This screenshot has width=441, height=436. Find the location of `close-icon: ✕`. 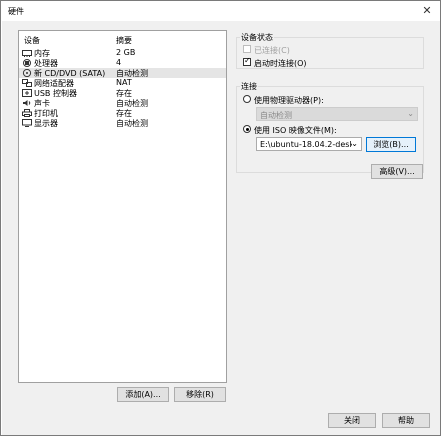

close-icon: ✕ is located at coordinates (427, 11).